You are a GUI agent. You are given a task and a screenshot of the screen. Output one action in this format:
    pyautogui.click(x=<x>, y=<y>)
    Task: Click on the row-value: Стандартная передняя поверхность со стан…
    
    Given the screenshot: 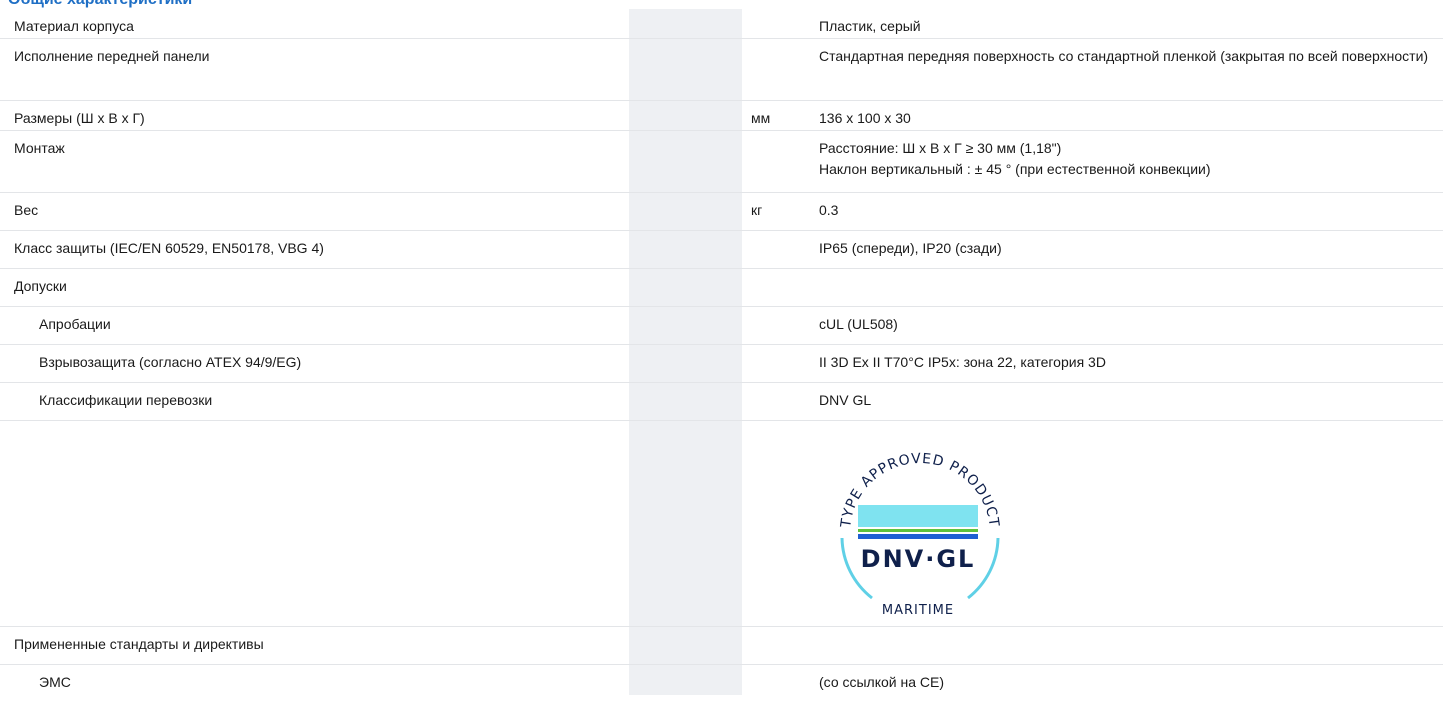 What is the action you would take?
    pyautogui.click(x=1124, y=56)
    